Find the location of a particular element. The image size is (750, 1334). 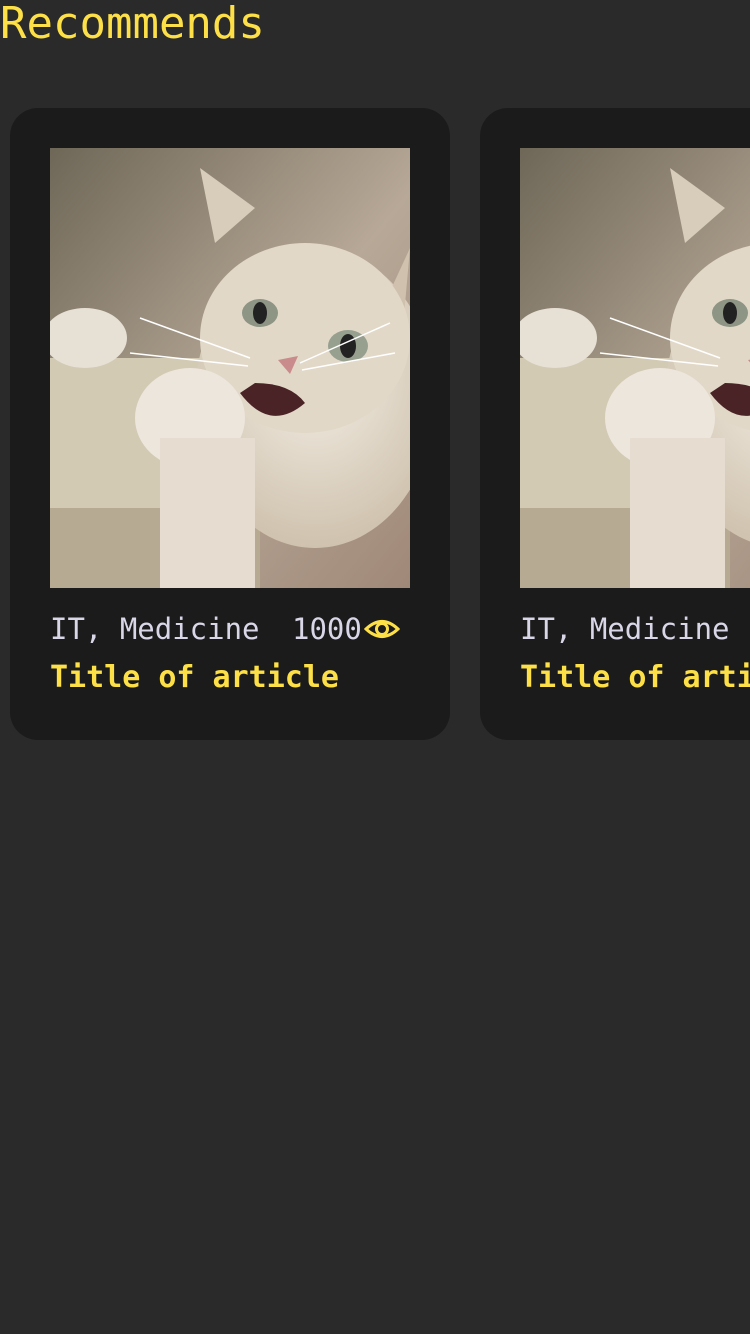

cat-photo is located at coordinates (635, 368).